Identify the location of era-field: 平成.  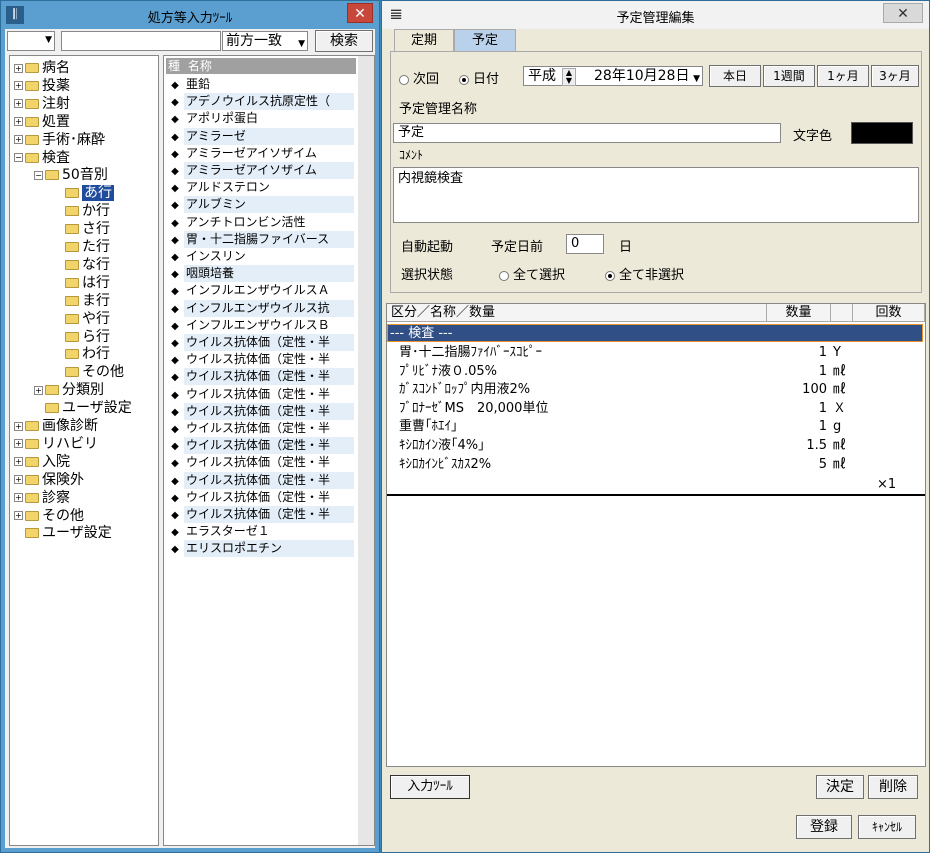
(542, 76).